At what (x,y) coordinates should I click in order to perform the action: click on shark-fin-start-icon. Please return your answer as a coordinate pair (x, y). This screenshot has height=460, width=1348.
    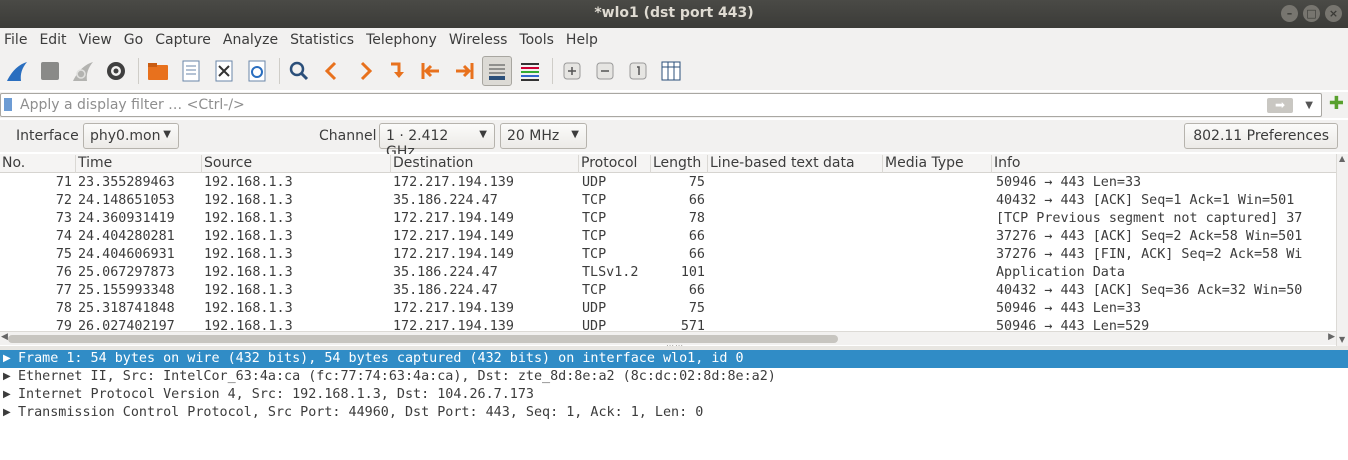
    Looking at the image, I should click on (17, 71).